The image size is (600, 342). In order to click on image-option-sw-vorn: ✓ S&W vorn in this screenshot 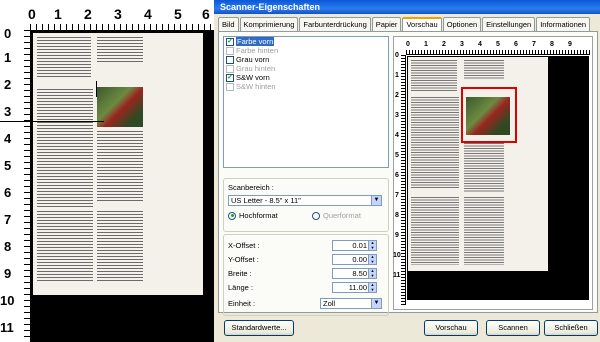, I will do `click(306, 77)`.